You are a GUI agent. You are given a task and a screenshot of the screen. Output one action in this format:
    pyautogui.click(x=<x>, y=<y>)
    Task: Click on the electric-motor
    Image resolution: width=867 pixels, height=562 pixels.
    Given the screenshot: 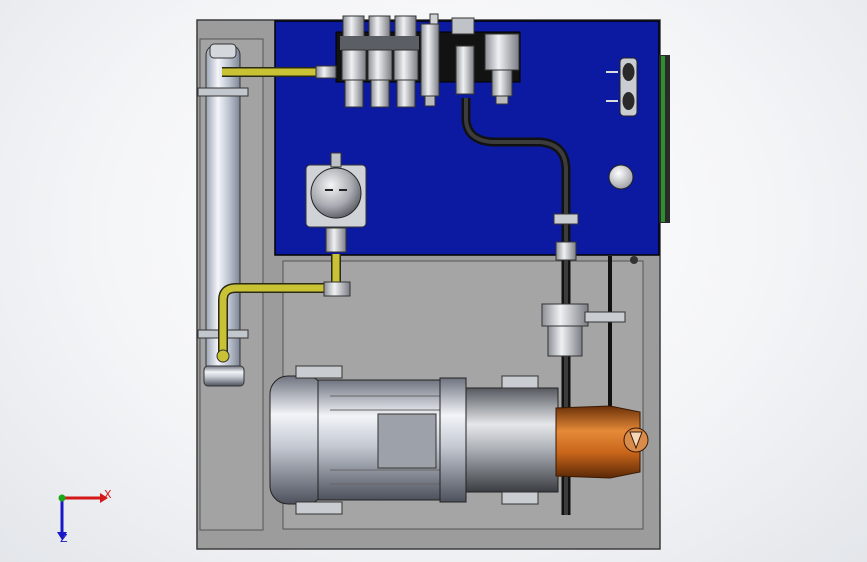 What is the action you would take?
    pyautogui.click(x=368, y=440)
    